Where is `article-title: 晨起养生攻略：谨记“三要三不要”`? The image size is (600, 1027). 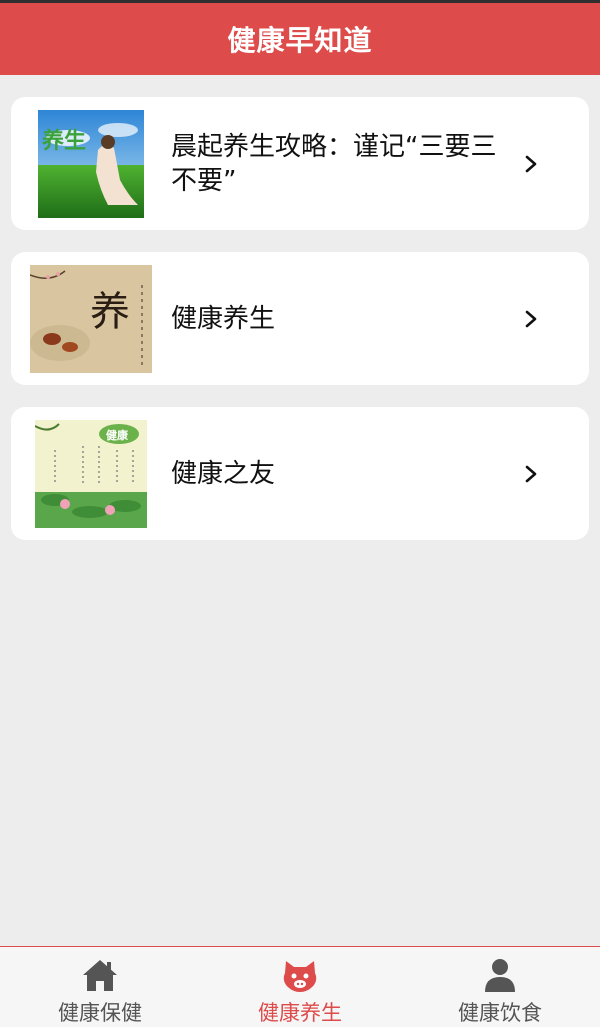 article-title: 晨起养生攻略：谨记“三要三不要” is located at coordinates (334, 163).